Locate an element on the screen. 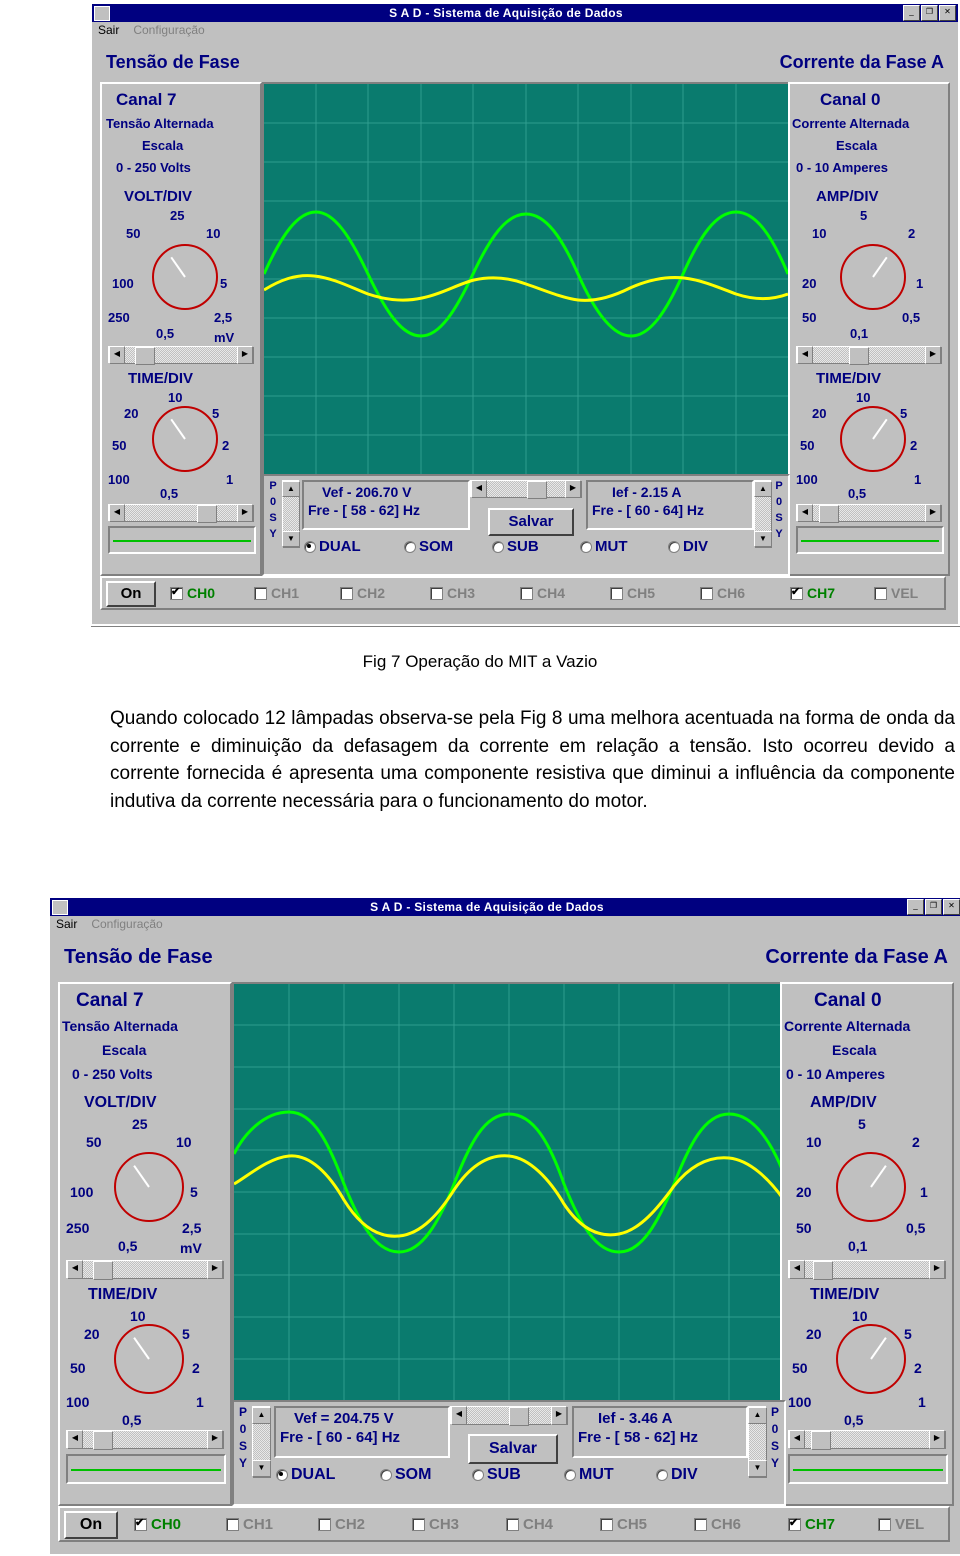  psy-left-spinner-1: ▲ ▼ is located at coordinates (291, 514).